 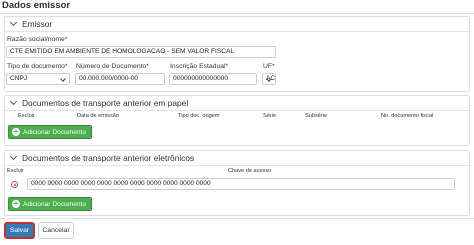 What do you see at coordinates (316, 116) in the screenshot?
I see `papel-col-subserie: Subsérie` at bounding box center [316, 116].